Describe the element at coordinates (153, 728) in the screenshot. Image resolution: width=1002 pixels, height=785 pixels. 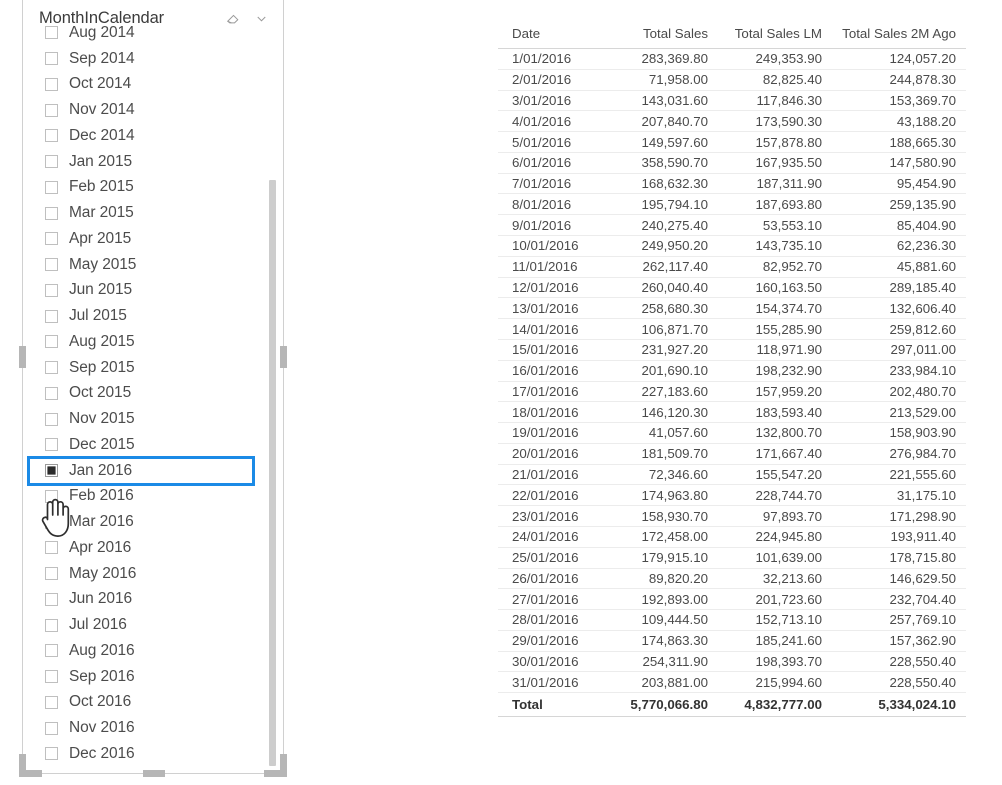
I see `slicer-item: Nov 2016` at that location.